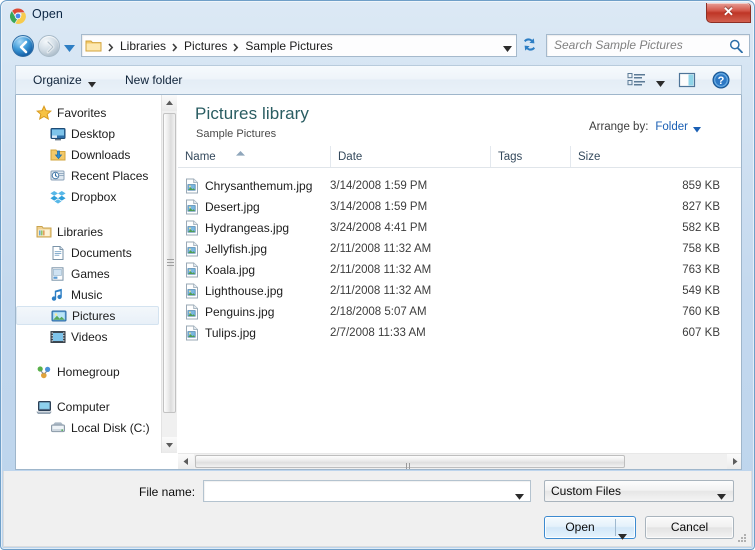 The width and height of the screenshot is (755, 550). What do you see at coordinates (93, 45) in the screenshot?
I see `folder-icon` at bounding box center [93, 45].